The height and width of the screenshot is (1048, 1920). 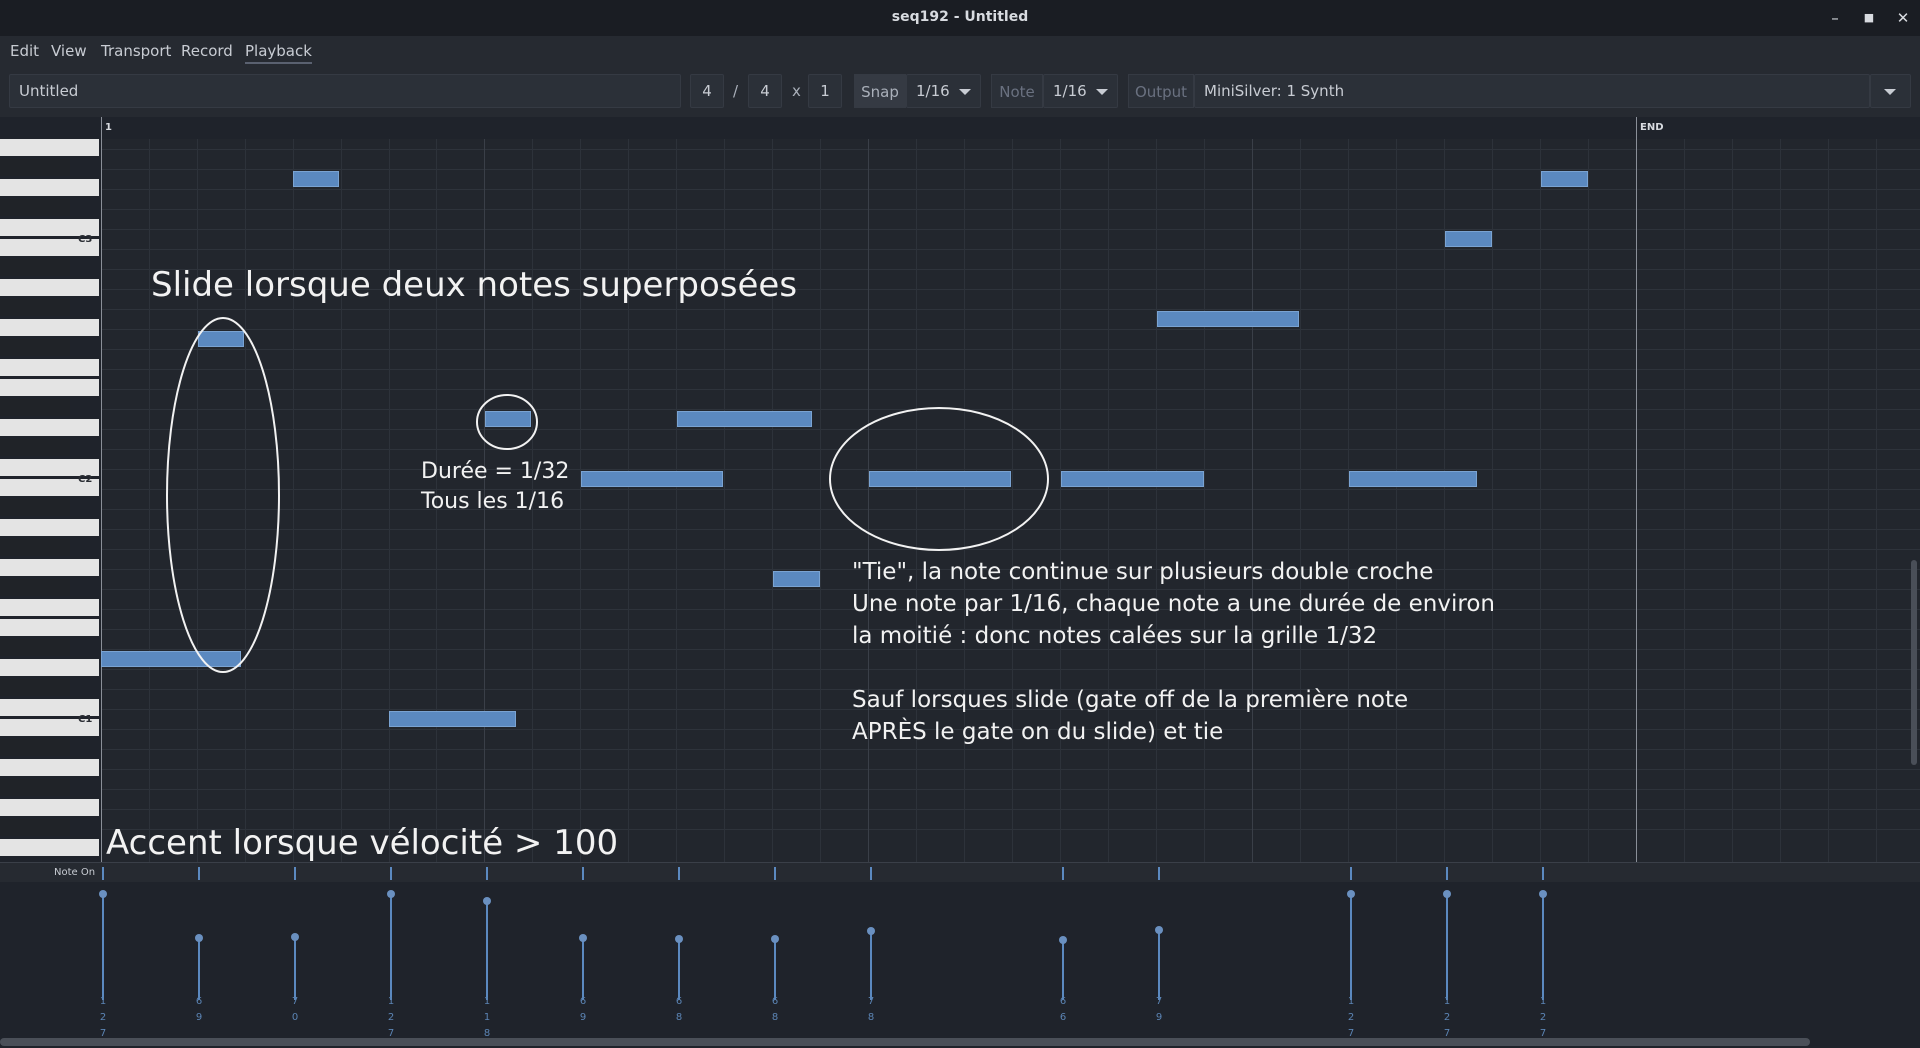 I want to click on beats-per-bar-field: 4, so click(x=707, y=91).